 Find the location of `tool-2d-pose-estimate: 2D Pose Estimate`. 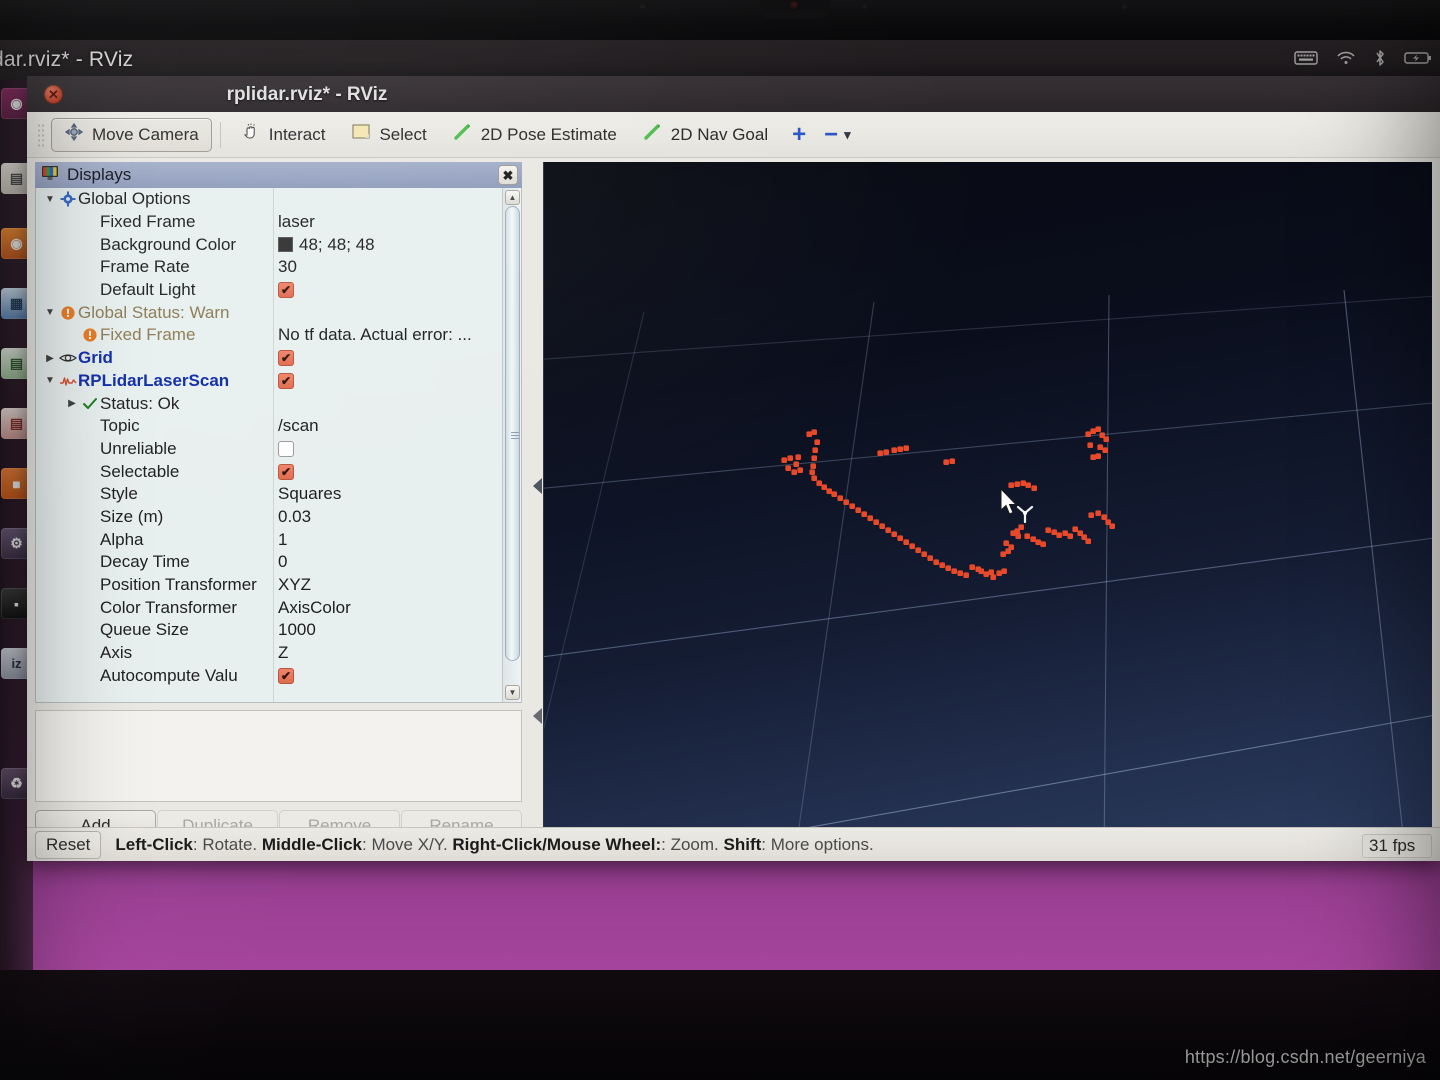

tool-2d-pose-estimate: 2D Pose Estimate is located at coordinates (535, 135).